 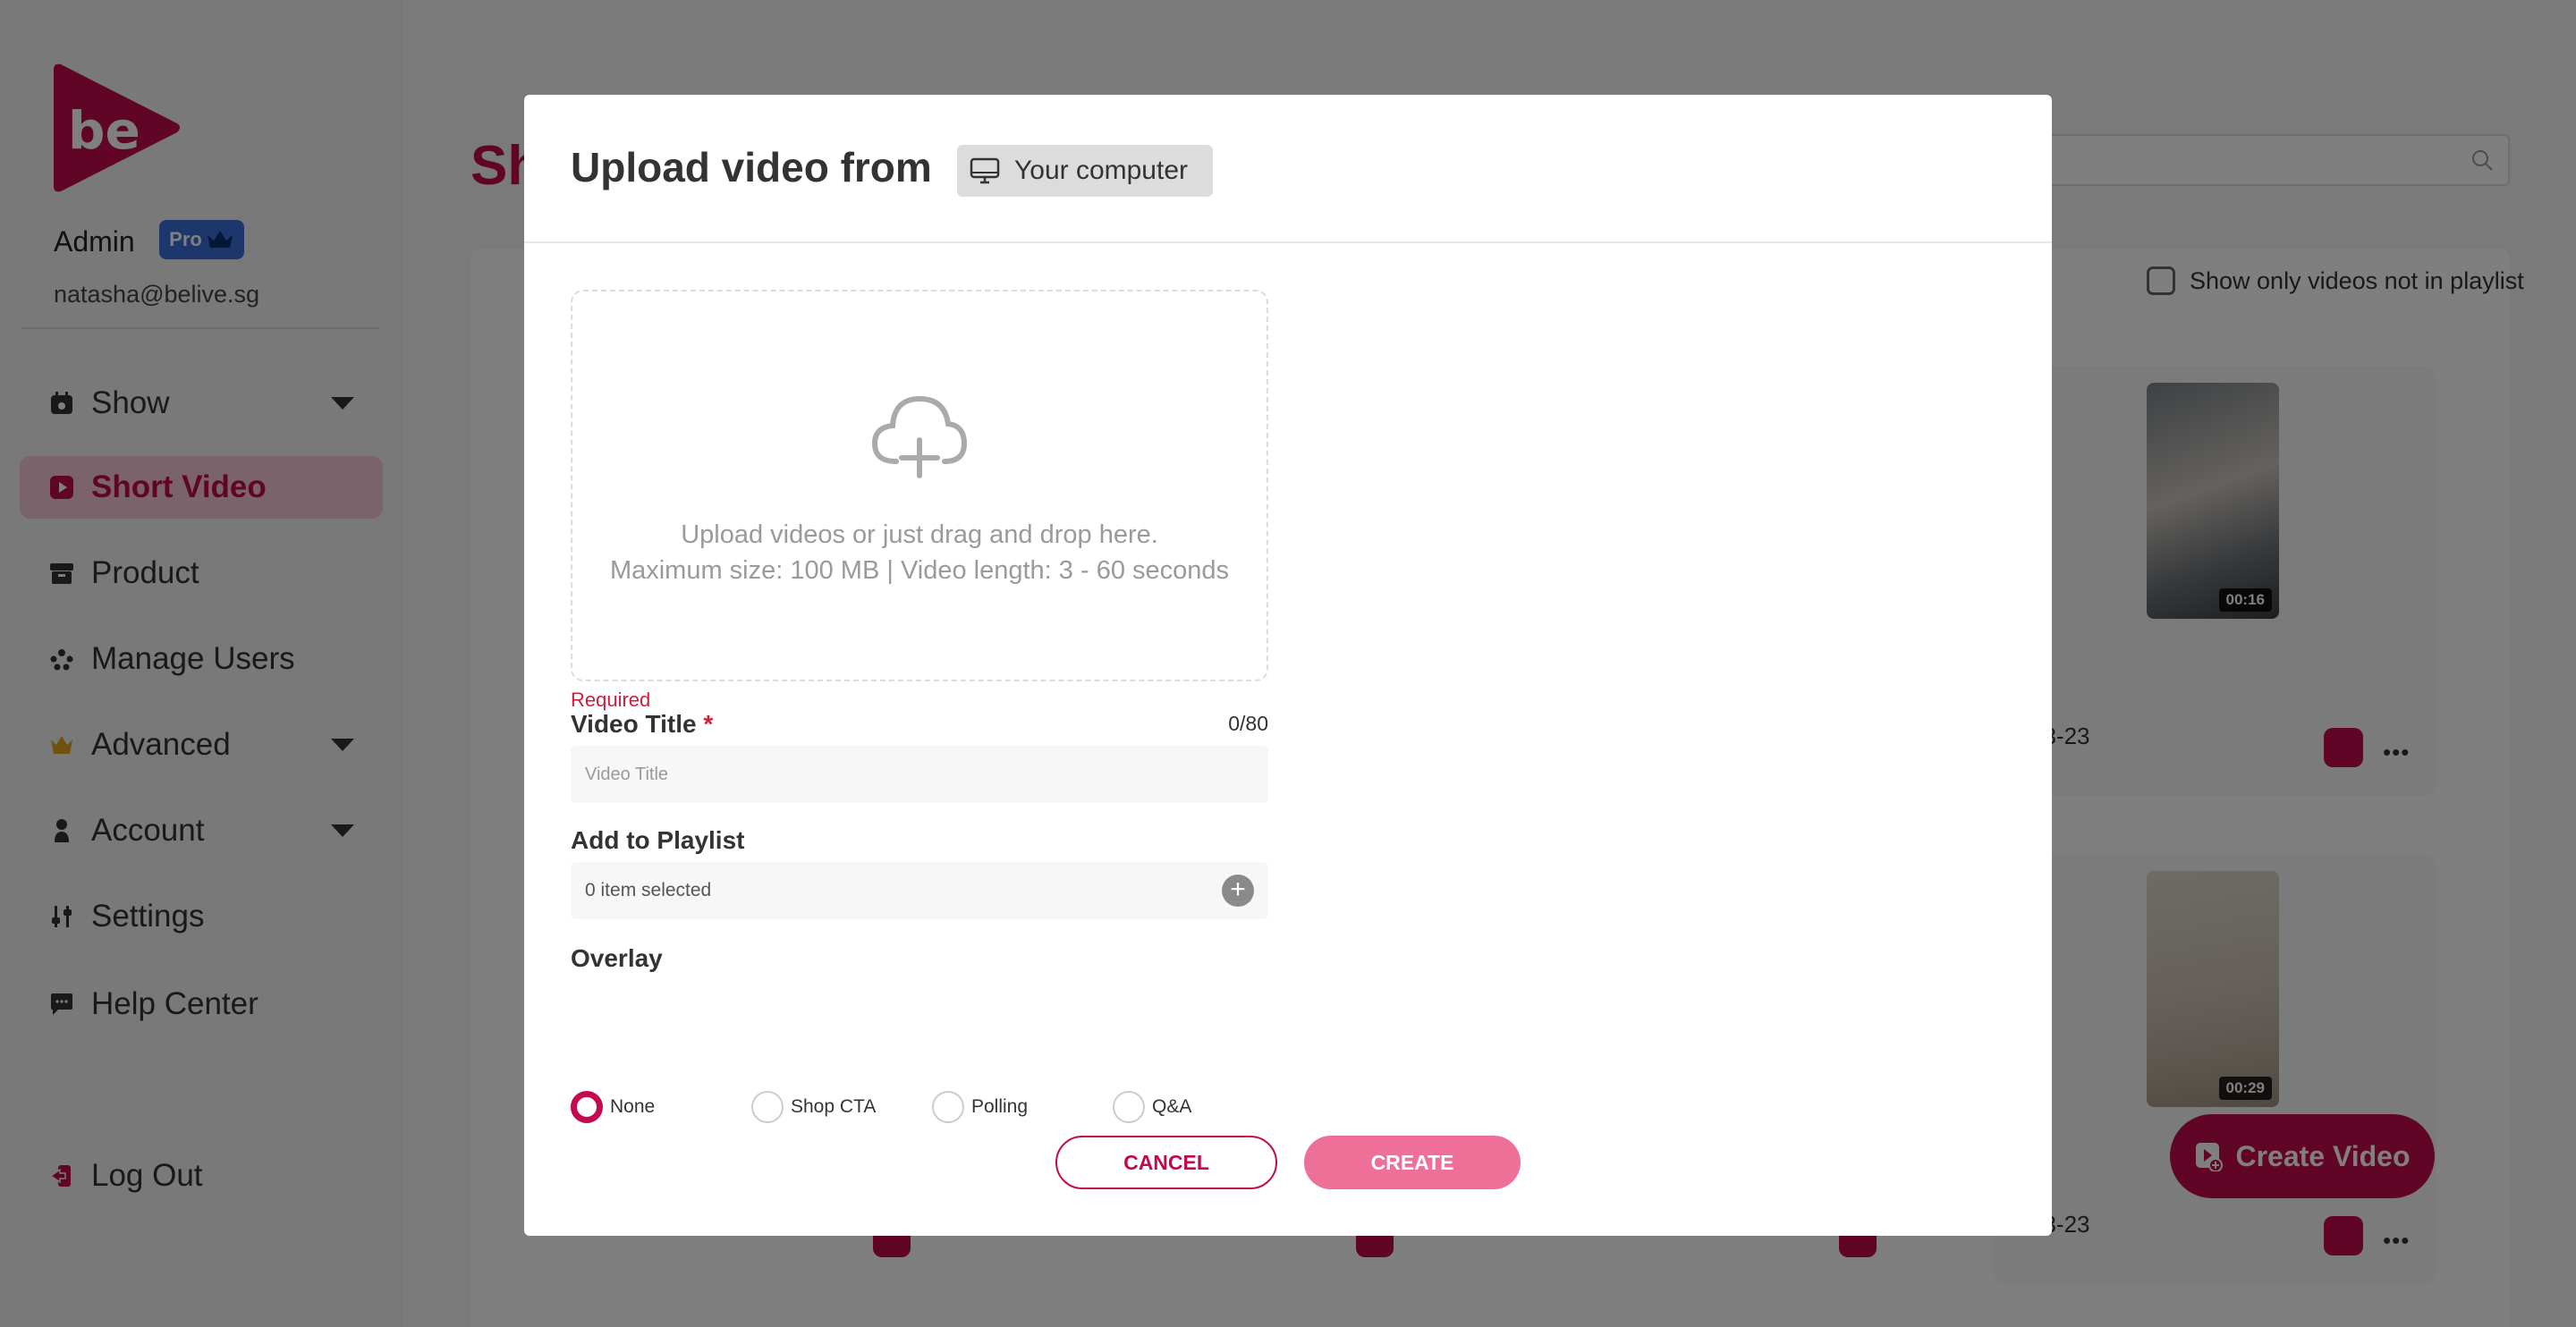 I want to click on video-title-label: Video Title *, so click(x=642, y=724).